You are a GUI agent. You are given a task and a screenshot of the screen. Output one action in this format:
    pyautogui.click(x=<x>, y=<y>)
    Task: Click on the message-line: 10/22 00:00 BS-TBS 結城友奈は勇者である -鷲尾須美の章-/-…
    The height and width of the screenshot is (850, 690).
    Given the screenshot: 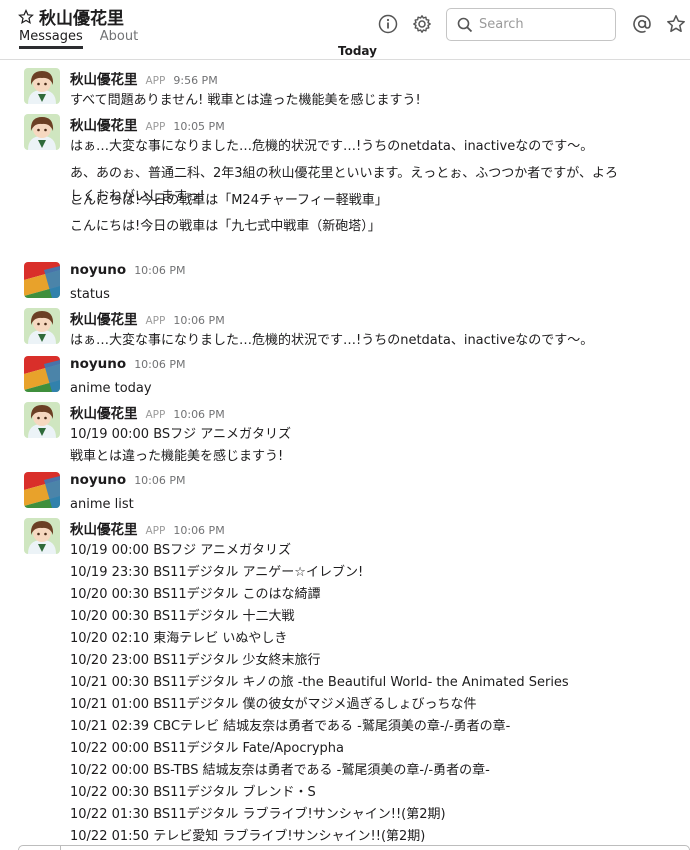 What is the action you would take?
    pyautogui.click(x=280, y=770)
    